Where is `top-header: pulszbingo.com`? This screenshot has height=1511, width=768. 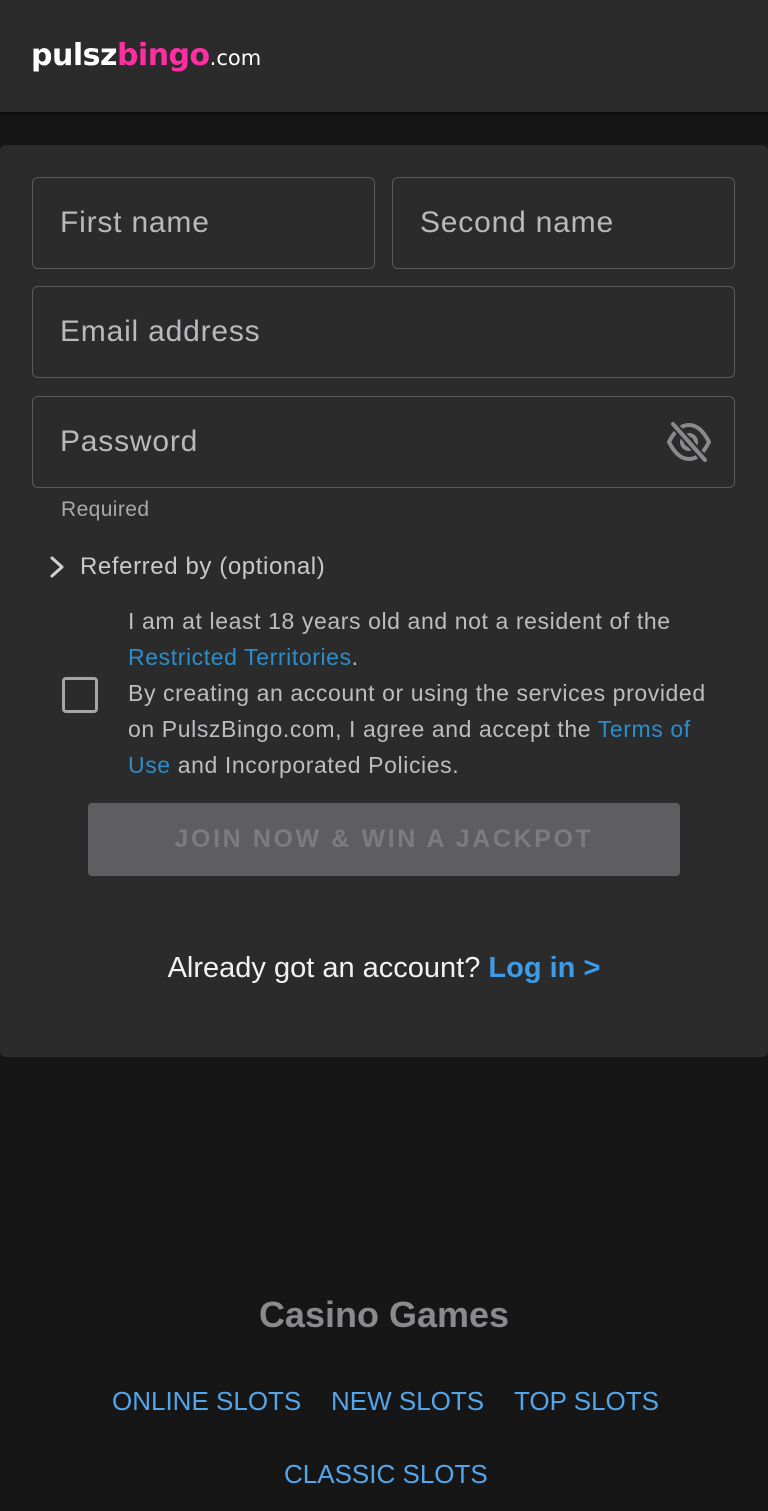 top-header: pulszbingo.com is located at coordinates (384, 56).